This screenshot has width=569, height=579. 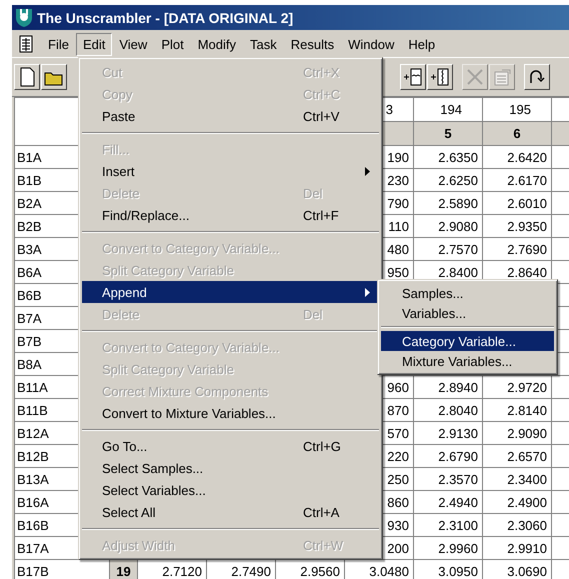 What do you see at coordinates (517, 479) in the screenshot?
I see `table-cell: 2.3400` at bounding box center [517, 479].